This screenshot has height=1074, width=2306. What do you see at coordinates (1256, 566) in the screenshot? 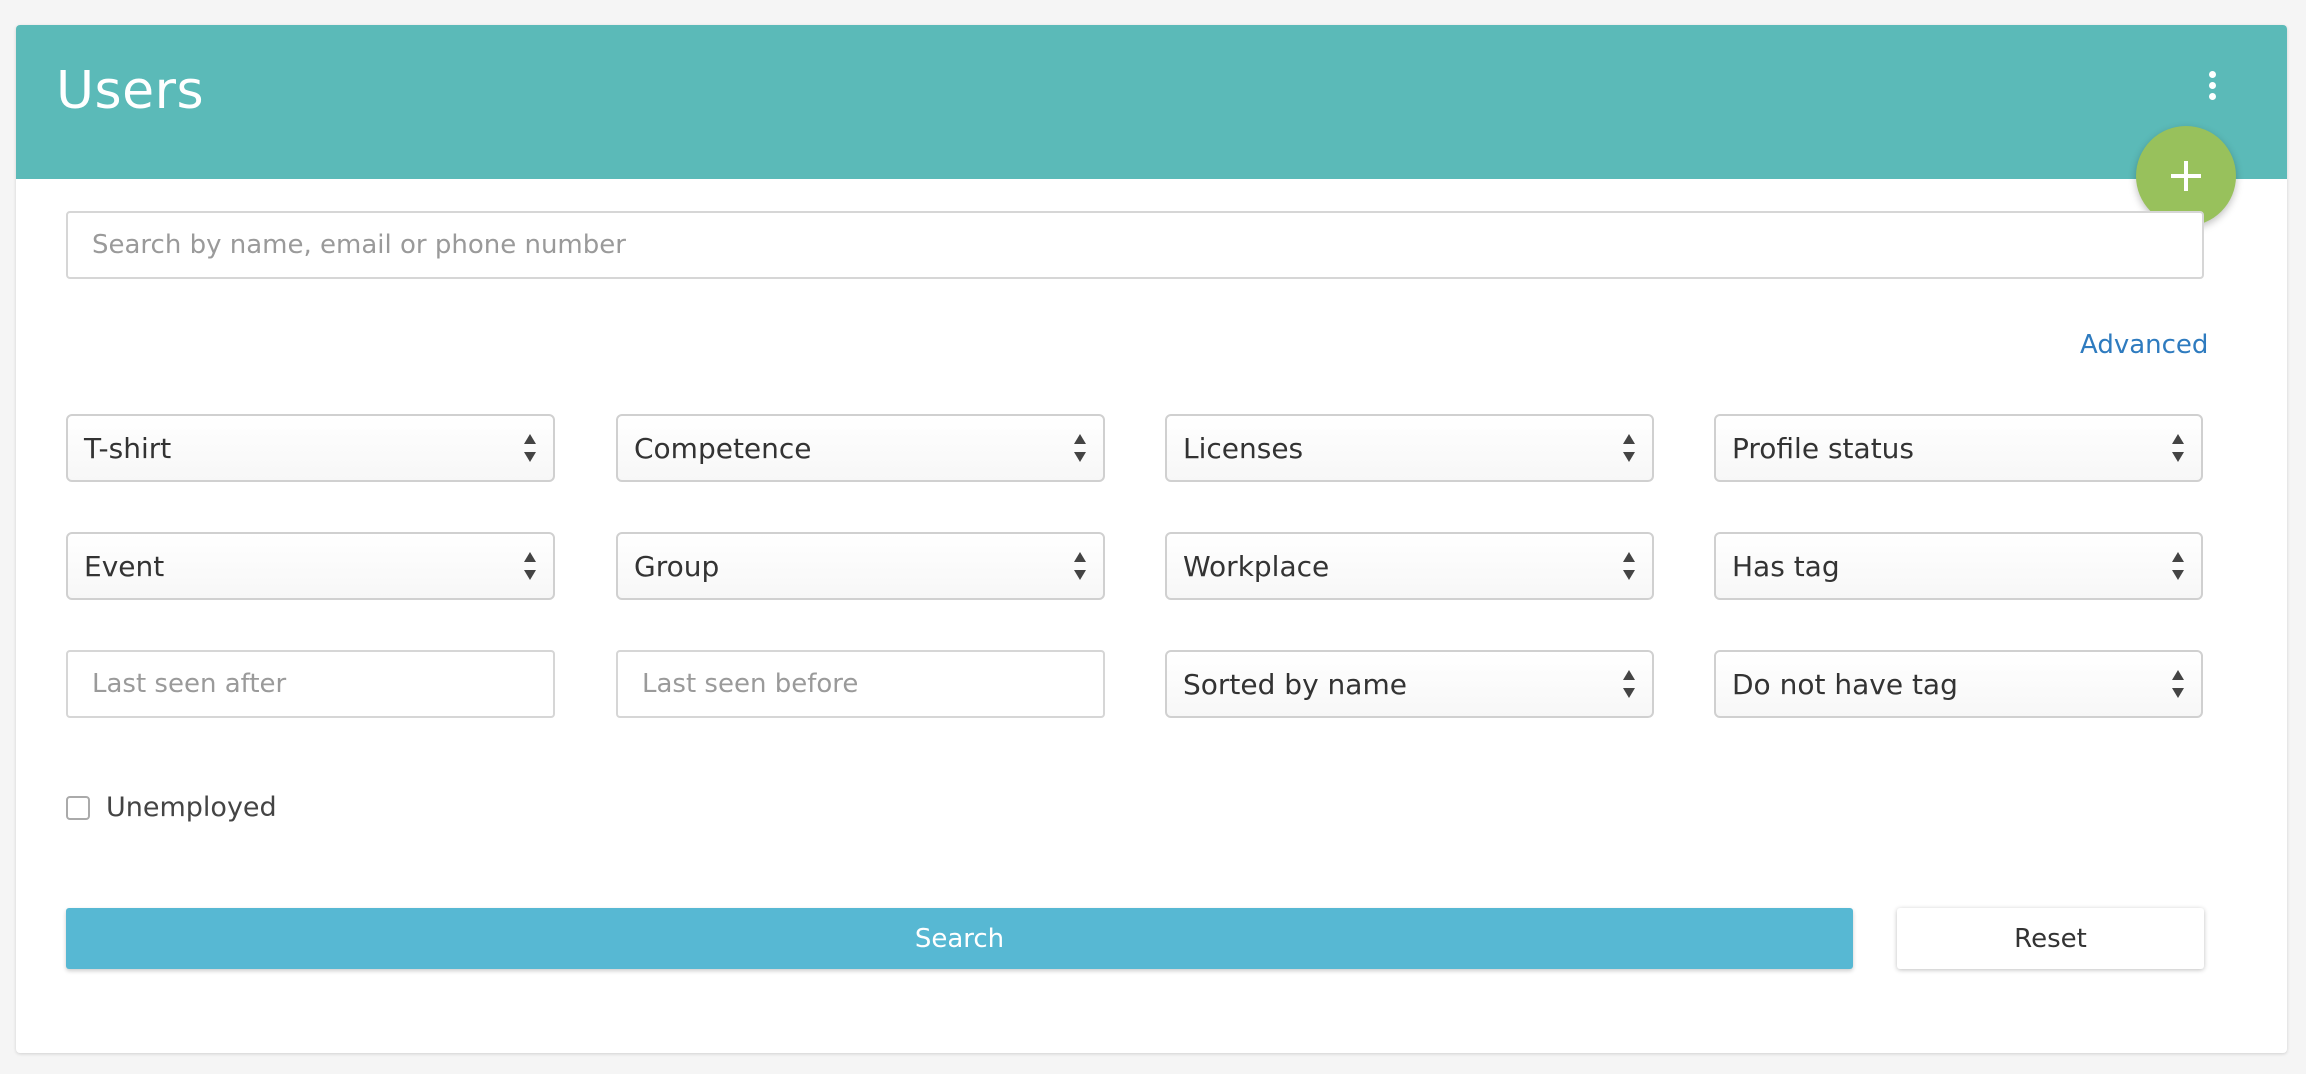
I see `workplace-select-label: Workplace` at bounding box center [1256, 566].